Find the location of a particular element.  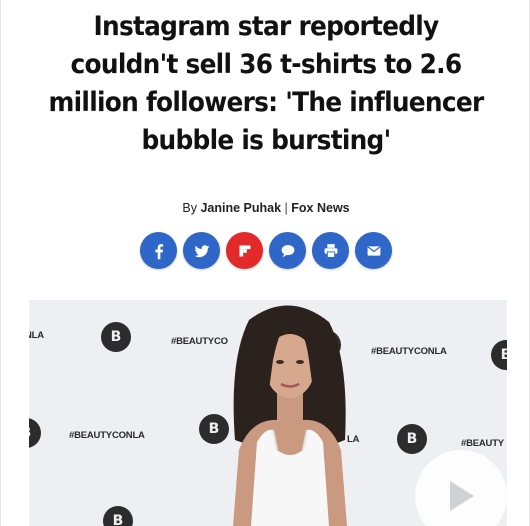

video-play-button is located at coordinates (461, 488).